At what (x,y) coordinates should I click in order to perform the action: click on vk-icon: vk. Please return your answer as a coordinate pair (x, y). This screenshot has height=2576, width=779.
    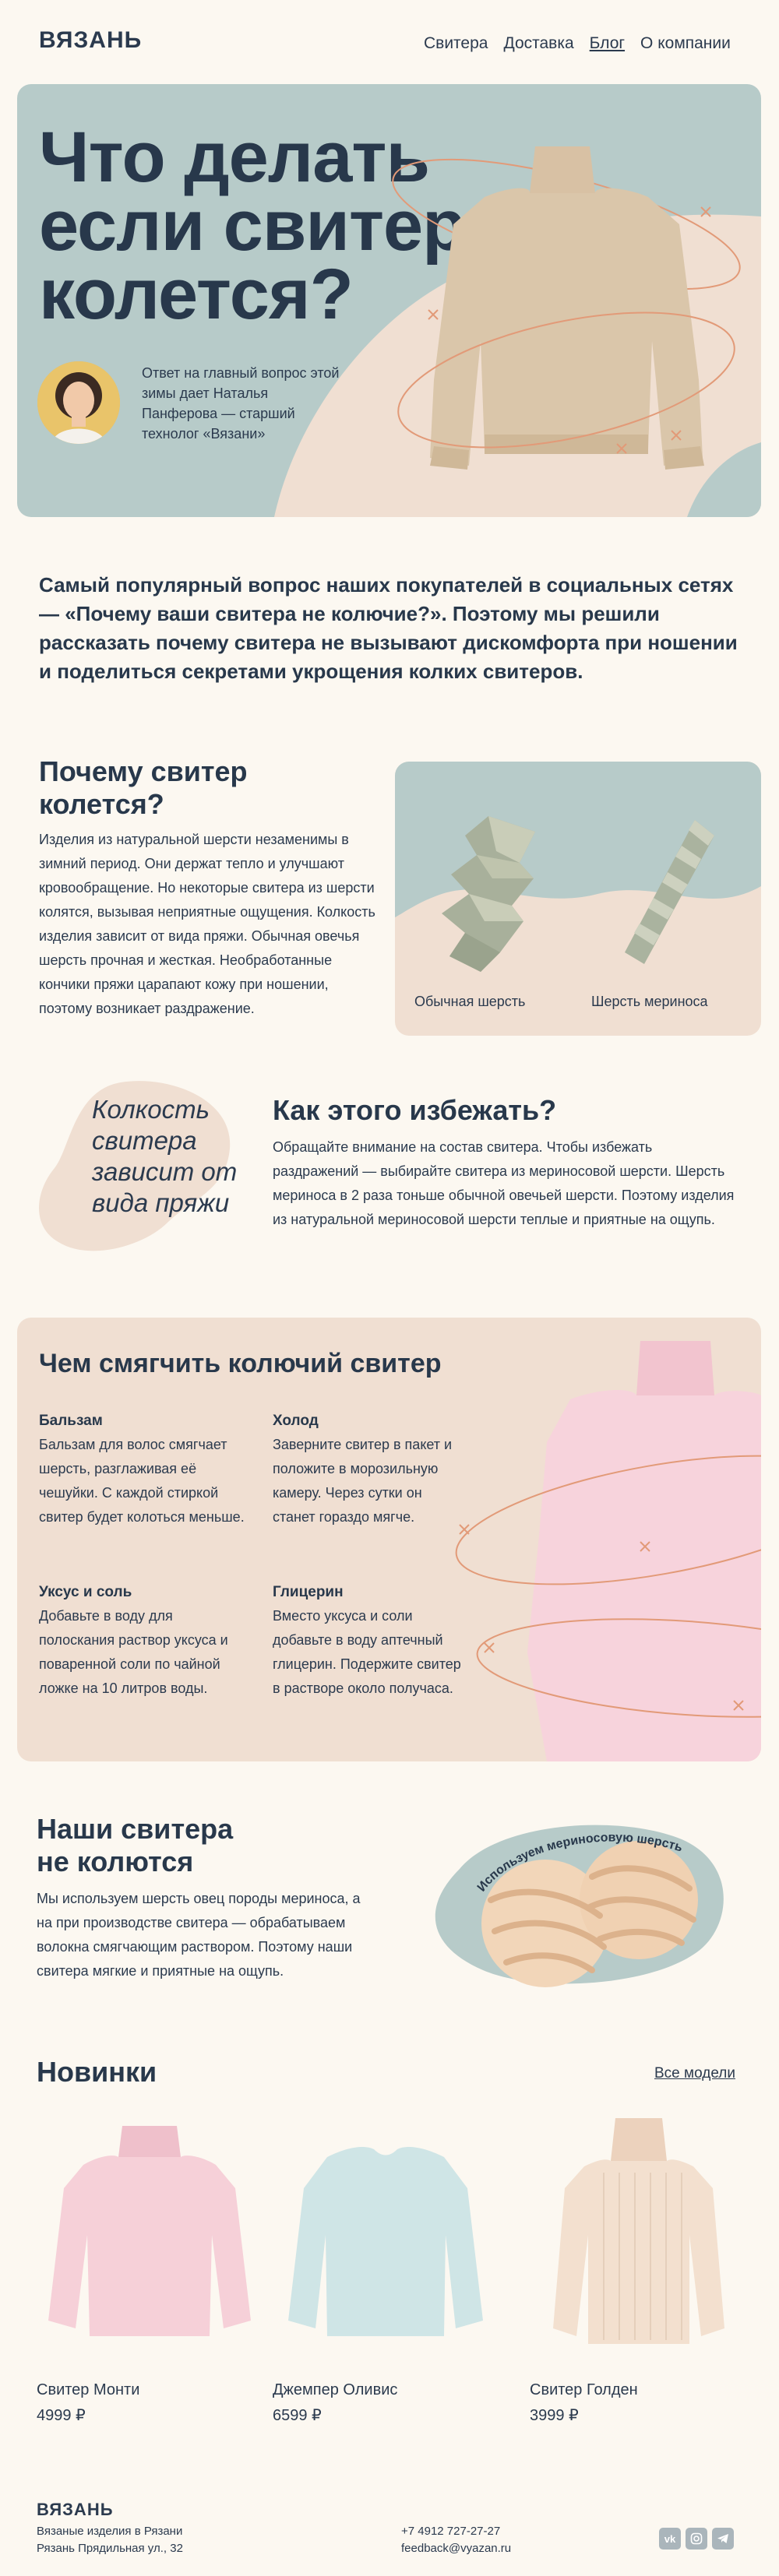
    Looking at the image, I should click on (670, 2539).